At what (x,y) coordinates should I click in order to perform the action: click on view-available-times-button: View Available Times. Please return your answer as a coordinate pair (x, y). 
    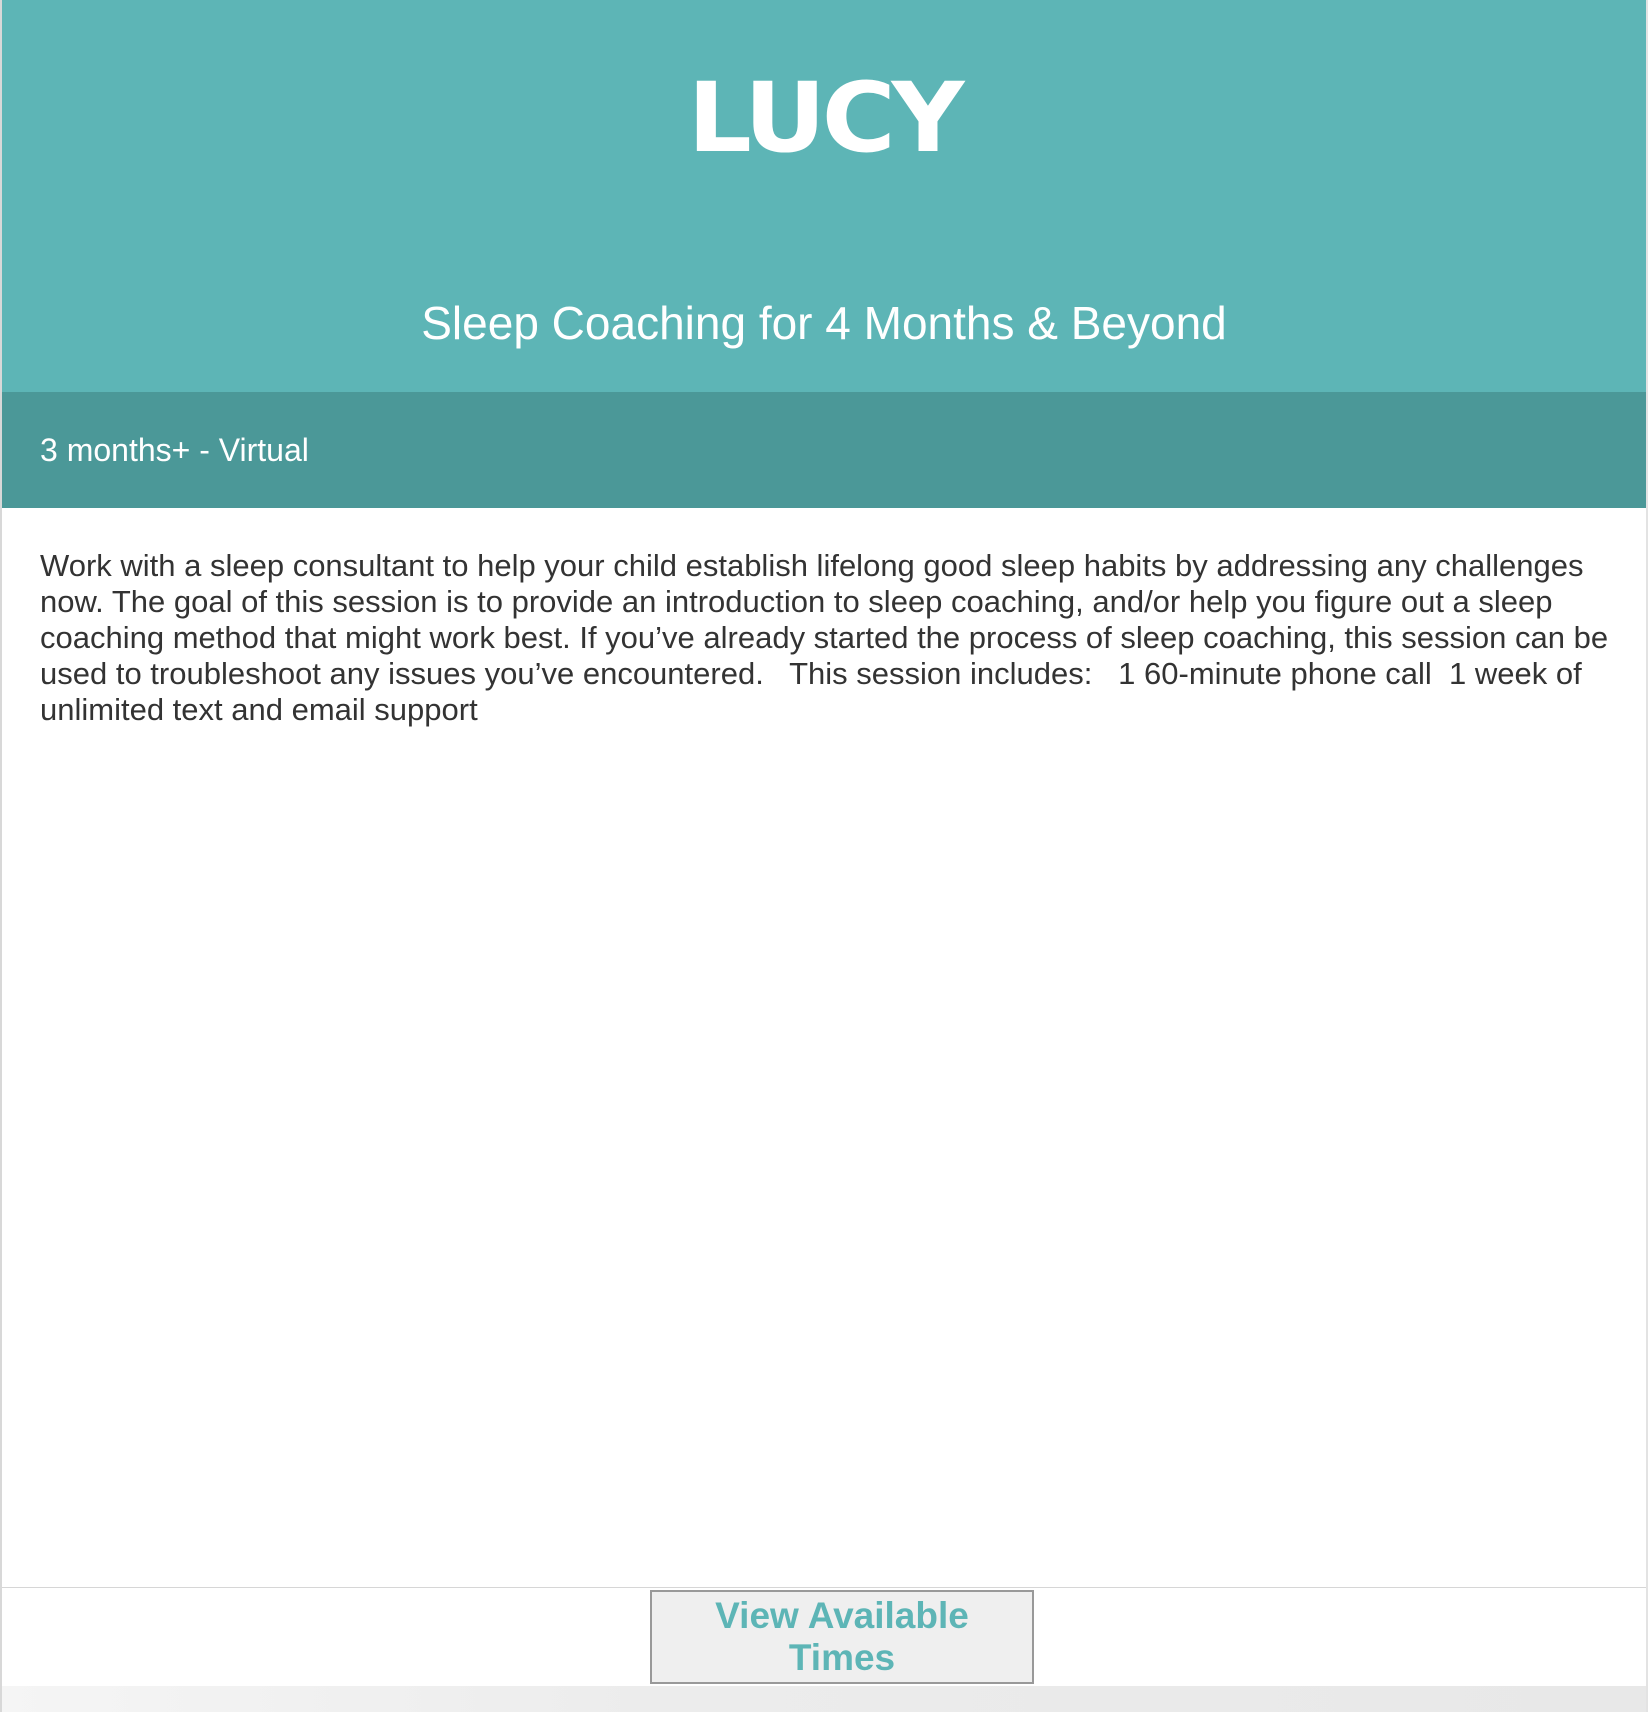
    Looking at the image, I should click on (842, 1637).